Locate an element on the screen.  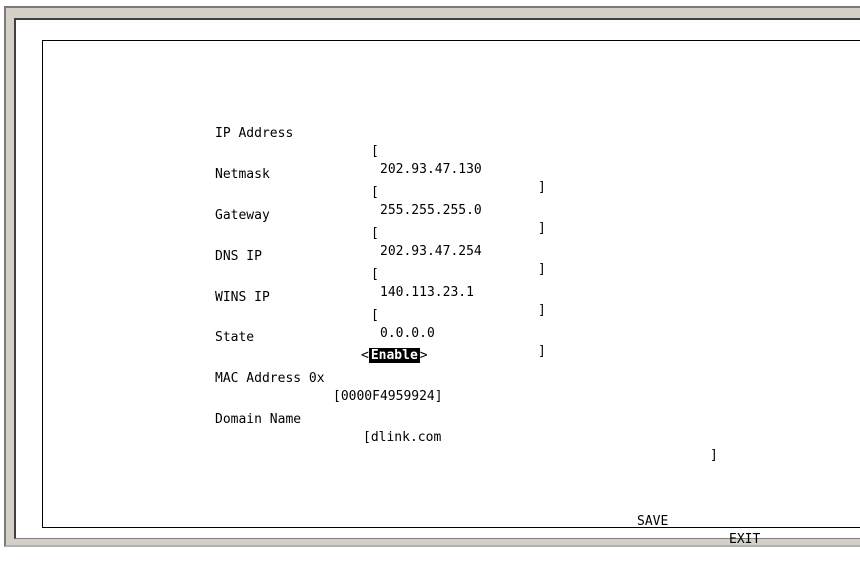
domain-name-bracket-close: ] is located at coordinates (714, 455).